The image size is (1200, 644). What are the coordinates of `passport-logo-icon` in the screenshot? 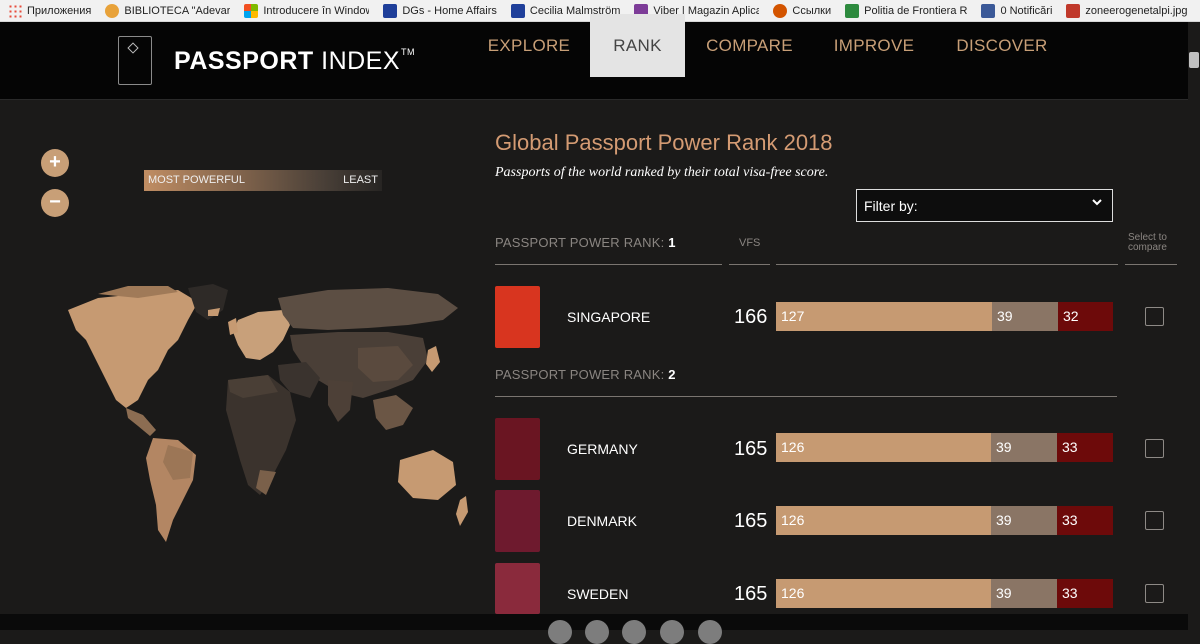 It's located at (135, 60).